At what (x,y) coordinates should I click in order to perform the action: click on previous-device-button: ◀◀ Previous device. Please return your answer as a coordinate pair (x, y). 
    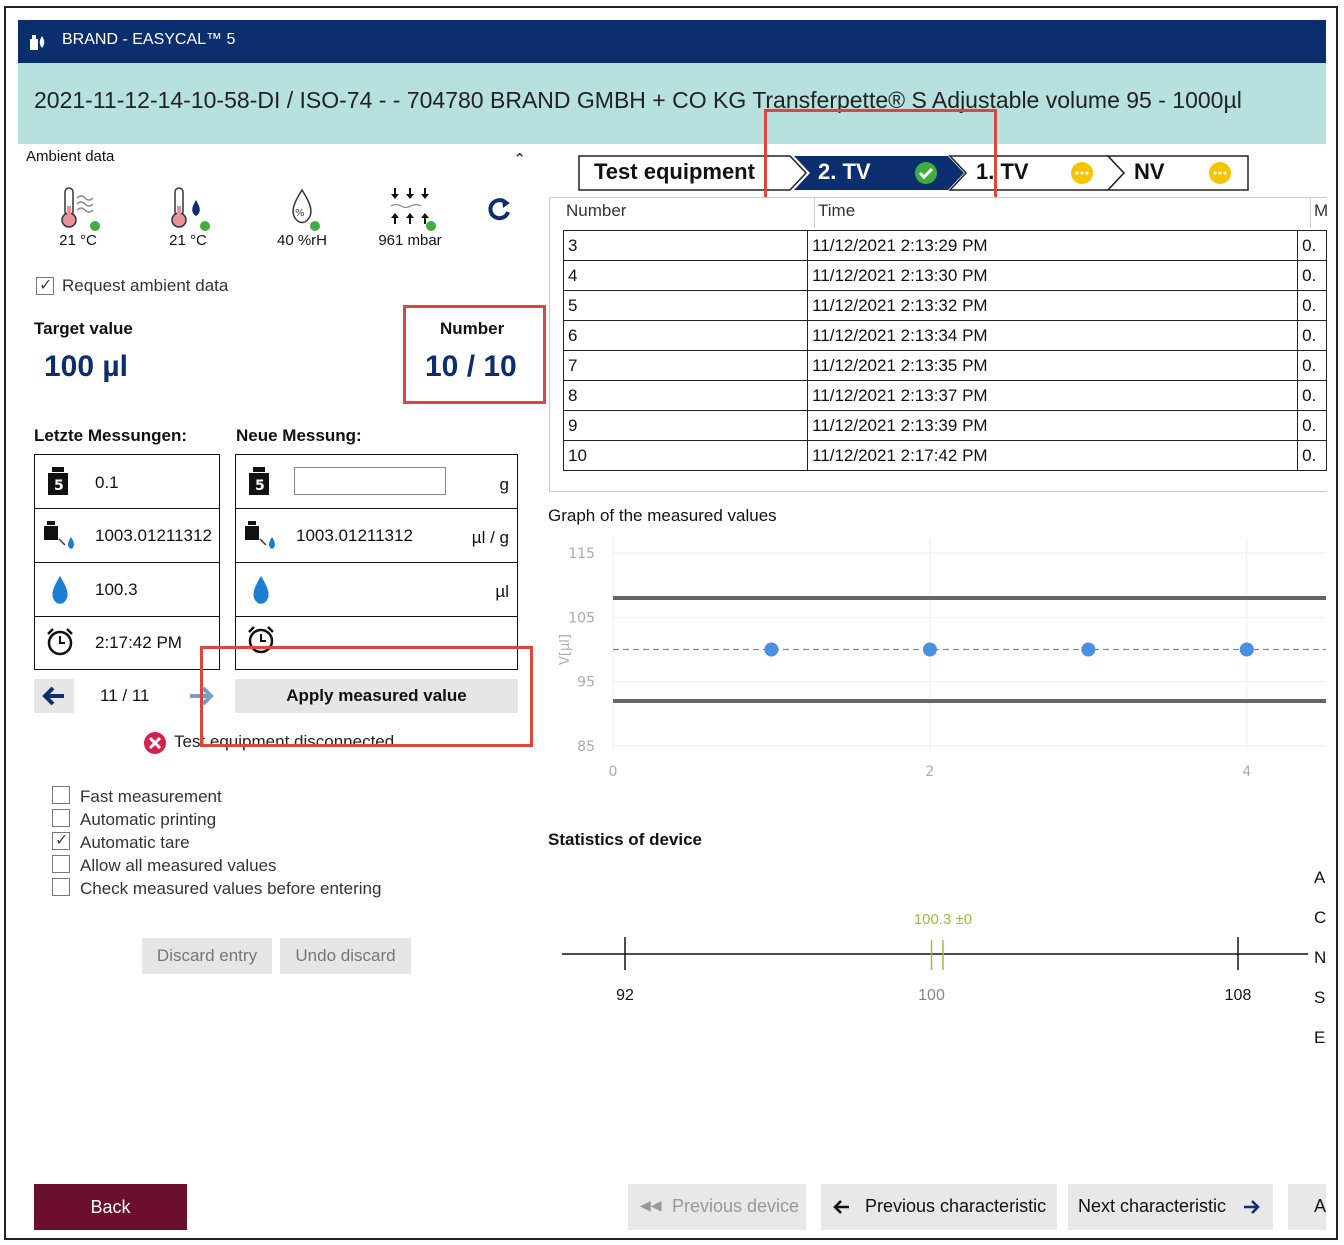
    Looking at the image, I should click on (717, 1207).